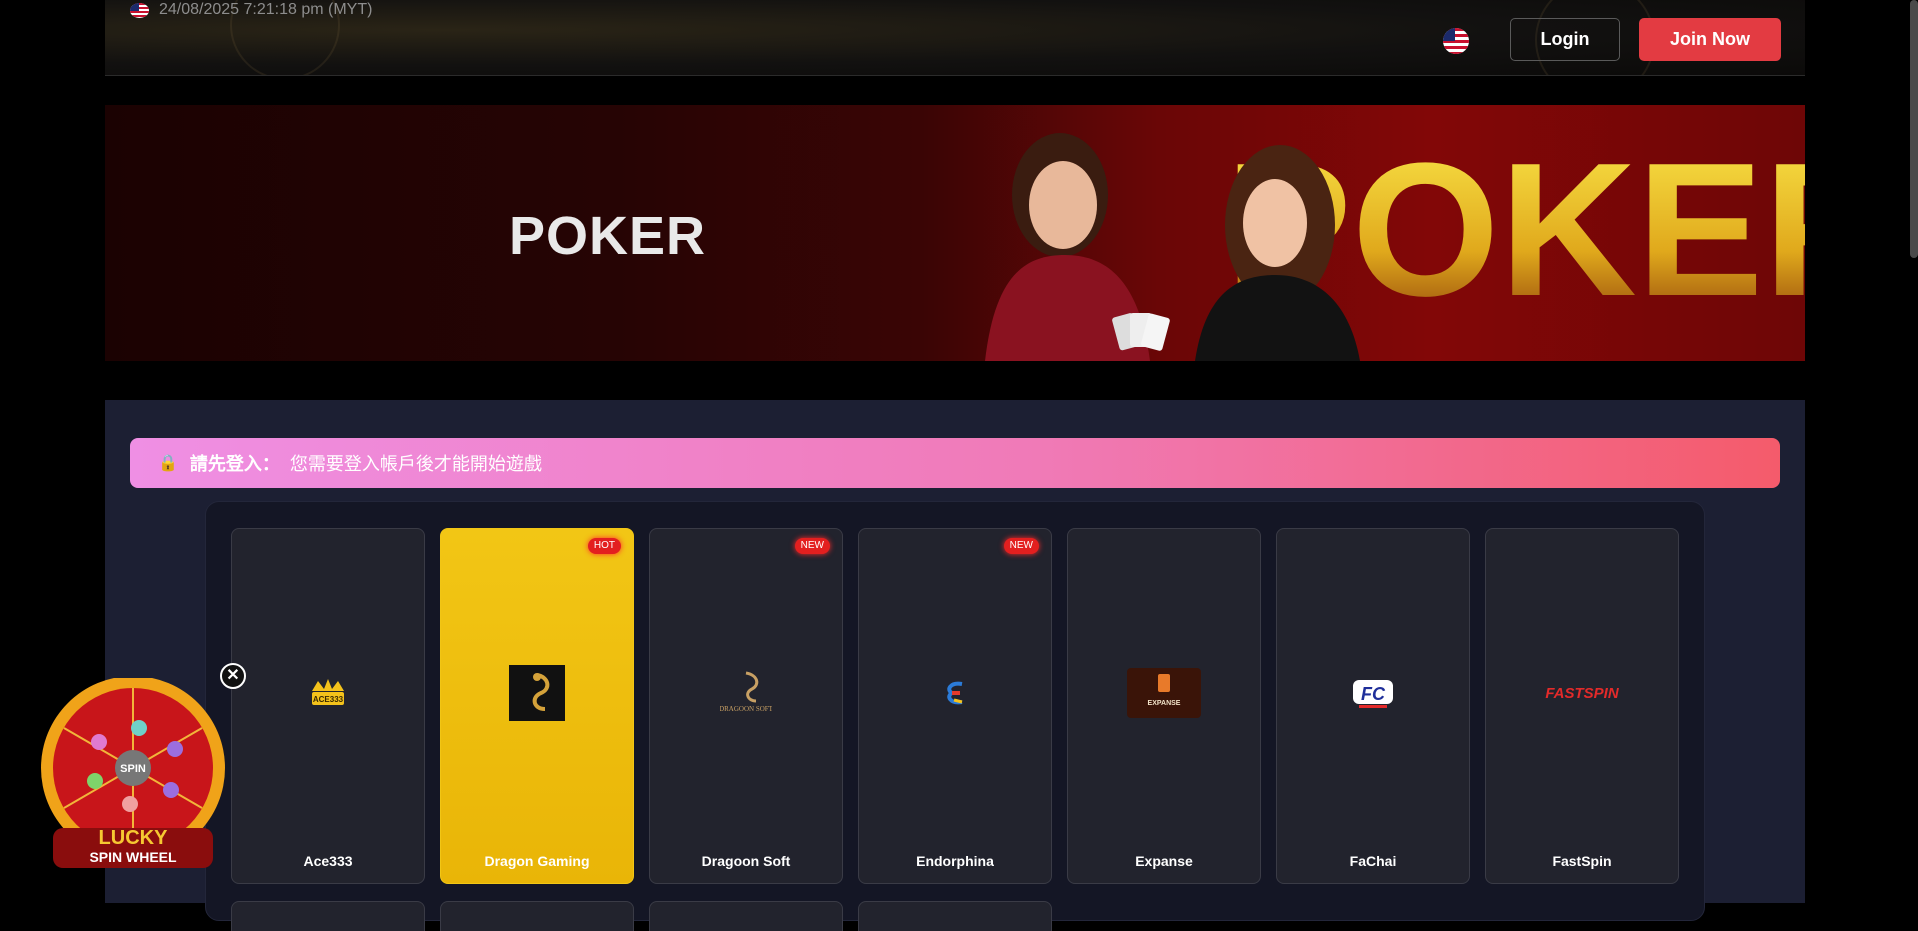 The width and height of the screenshot is (1918, 931). Describe the element at coordinates (1164, 861) in the screenshot. I see `provider-name: Expanse` at that location.